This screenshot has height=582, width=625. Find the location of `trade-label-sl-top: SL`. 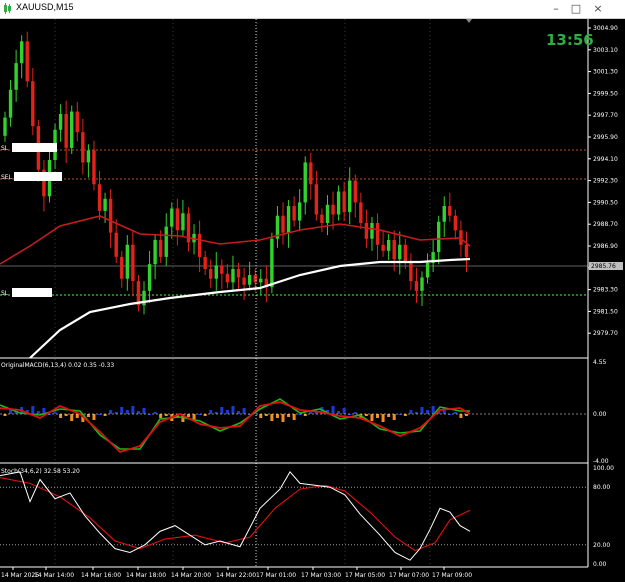

trade-label-sl-top: SL is located at coordinates (29, 147).